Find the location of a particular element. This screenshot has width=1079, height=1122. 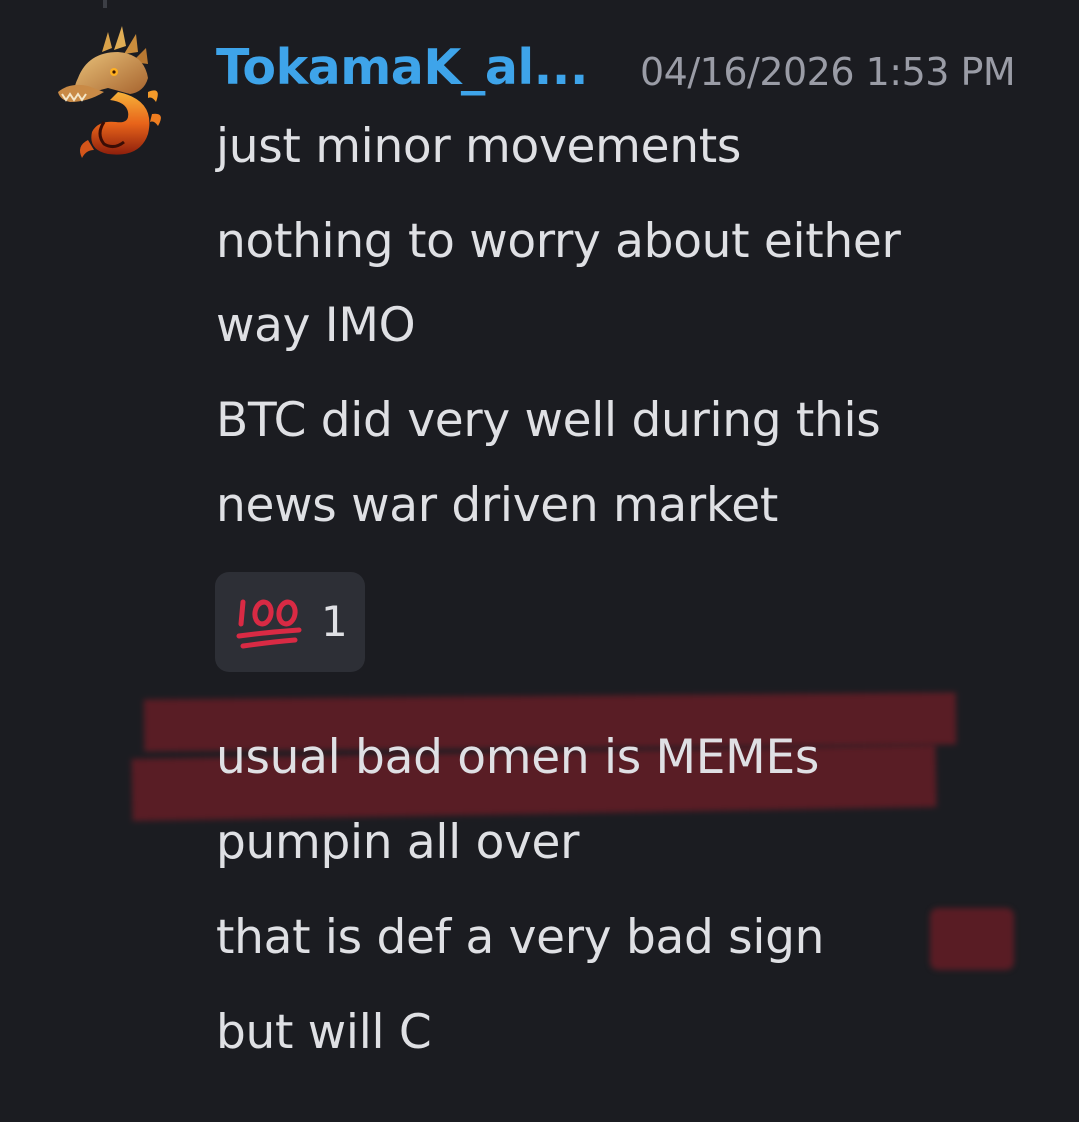

message-line: pumpin all over is located at coordinates (398, 842).